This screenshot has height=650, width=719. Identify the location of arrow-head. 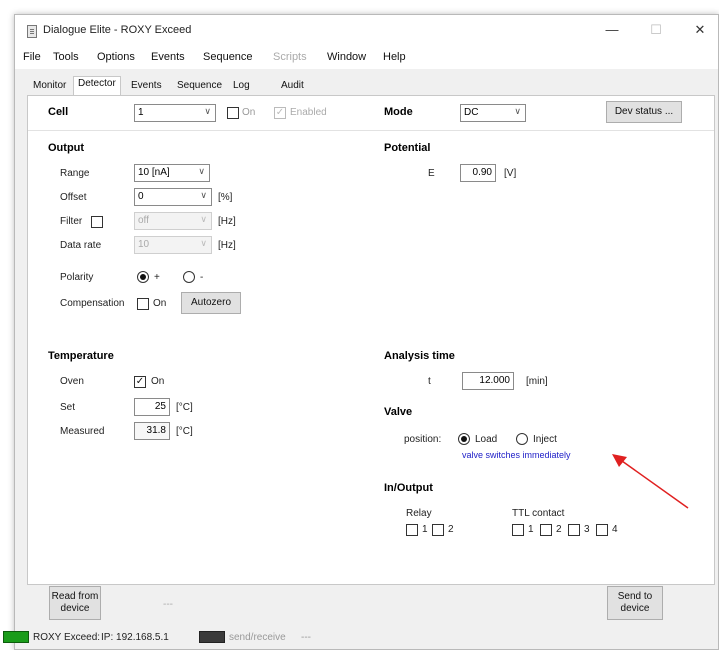
(619, 460).